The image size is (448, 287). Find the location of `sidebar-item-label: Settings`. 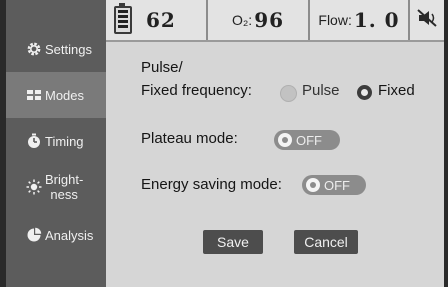

sidebar-item-label: Settings is located at coordinates (68, 49).